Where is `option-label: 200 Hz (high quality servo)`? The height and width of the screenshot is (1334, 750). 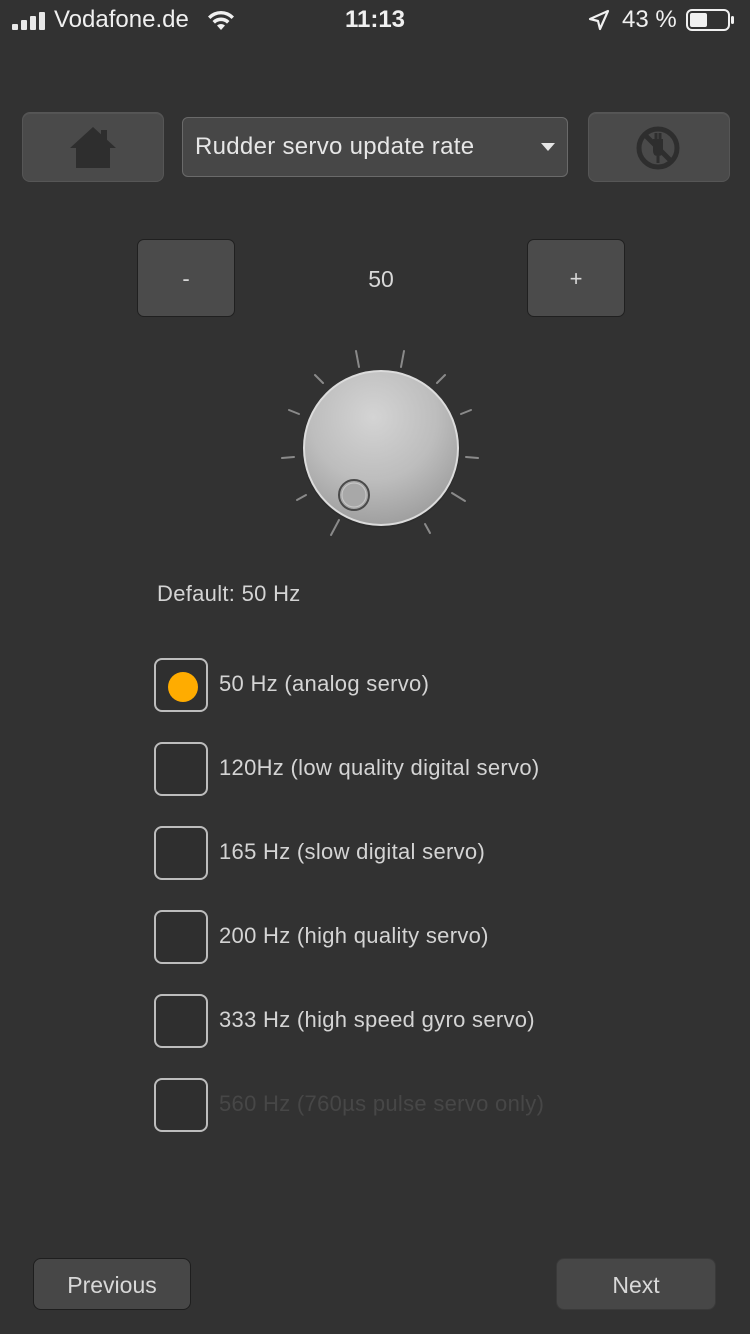
option-label: 200 Hz (high quality servo) is located at coordinates (354, 935).